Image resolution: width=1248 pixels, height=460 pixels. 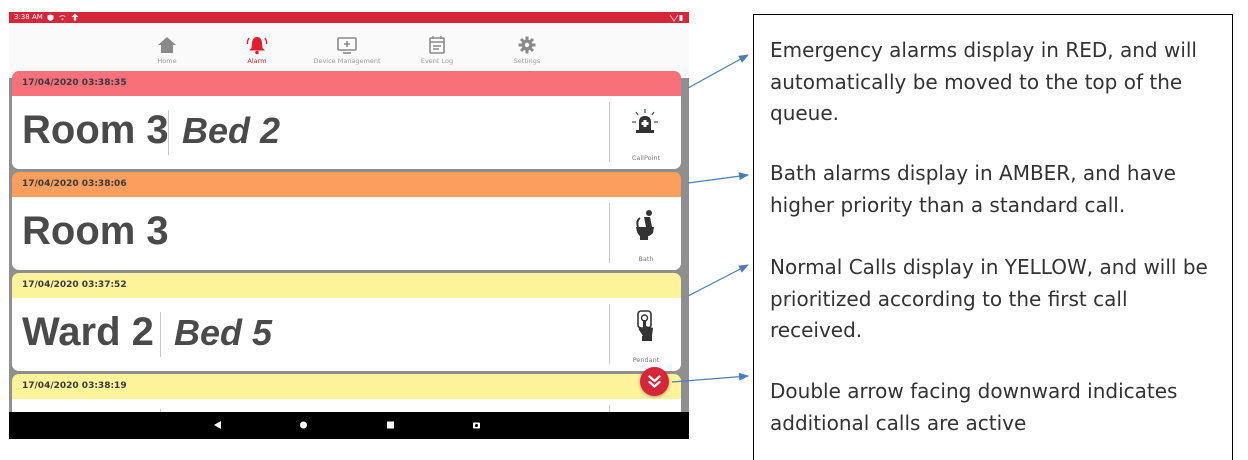 I want to click on alarm-room: Ward 2, so click(x=88, y=332).